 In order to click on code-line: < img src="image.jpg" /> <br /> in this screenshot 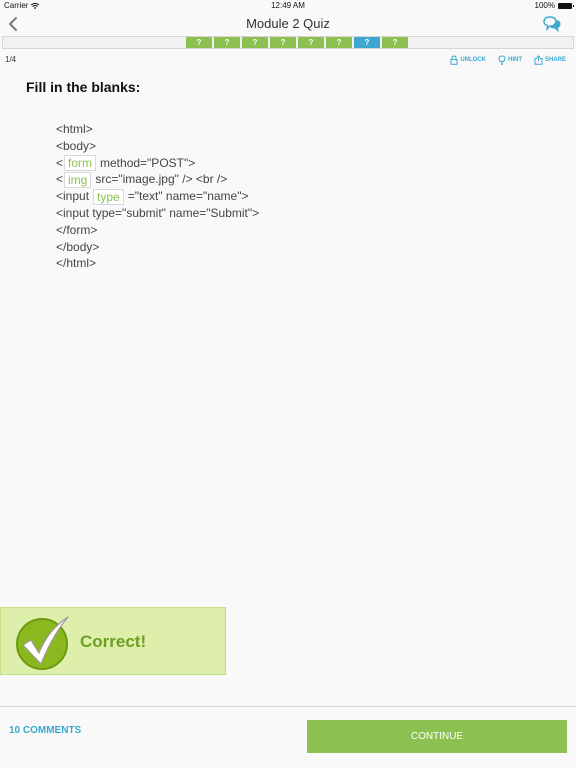, I will do `click(157, 179)`.